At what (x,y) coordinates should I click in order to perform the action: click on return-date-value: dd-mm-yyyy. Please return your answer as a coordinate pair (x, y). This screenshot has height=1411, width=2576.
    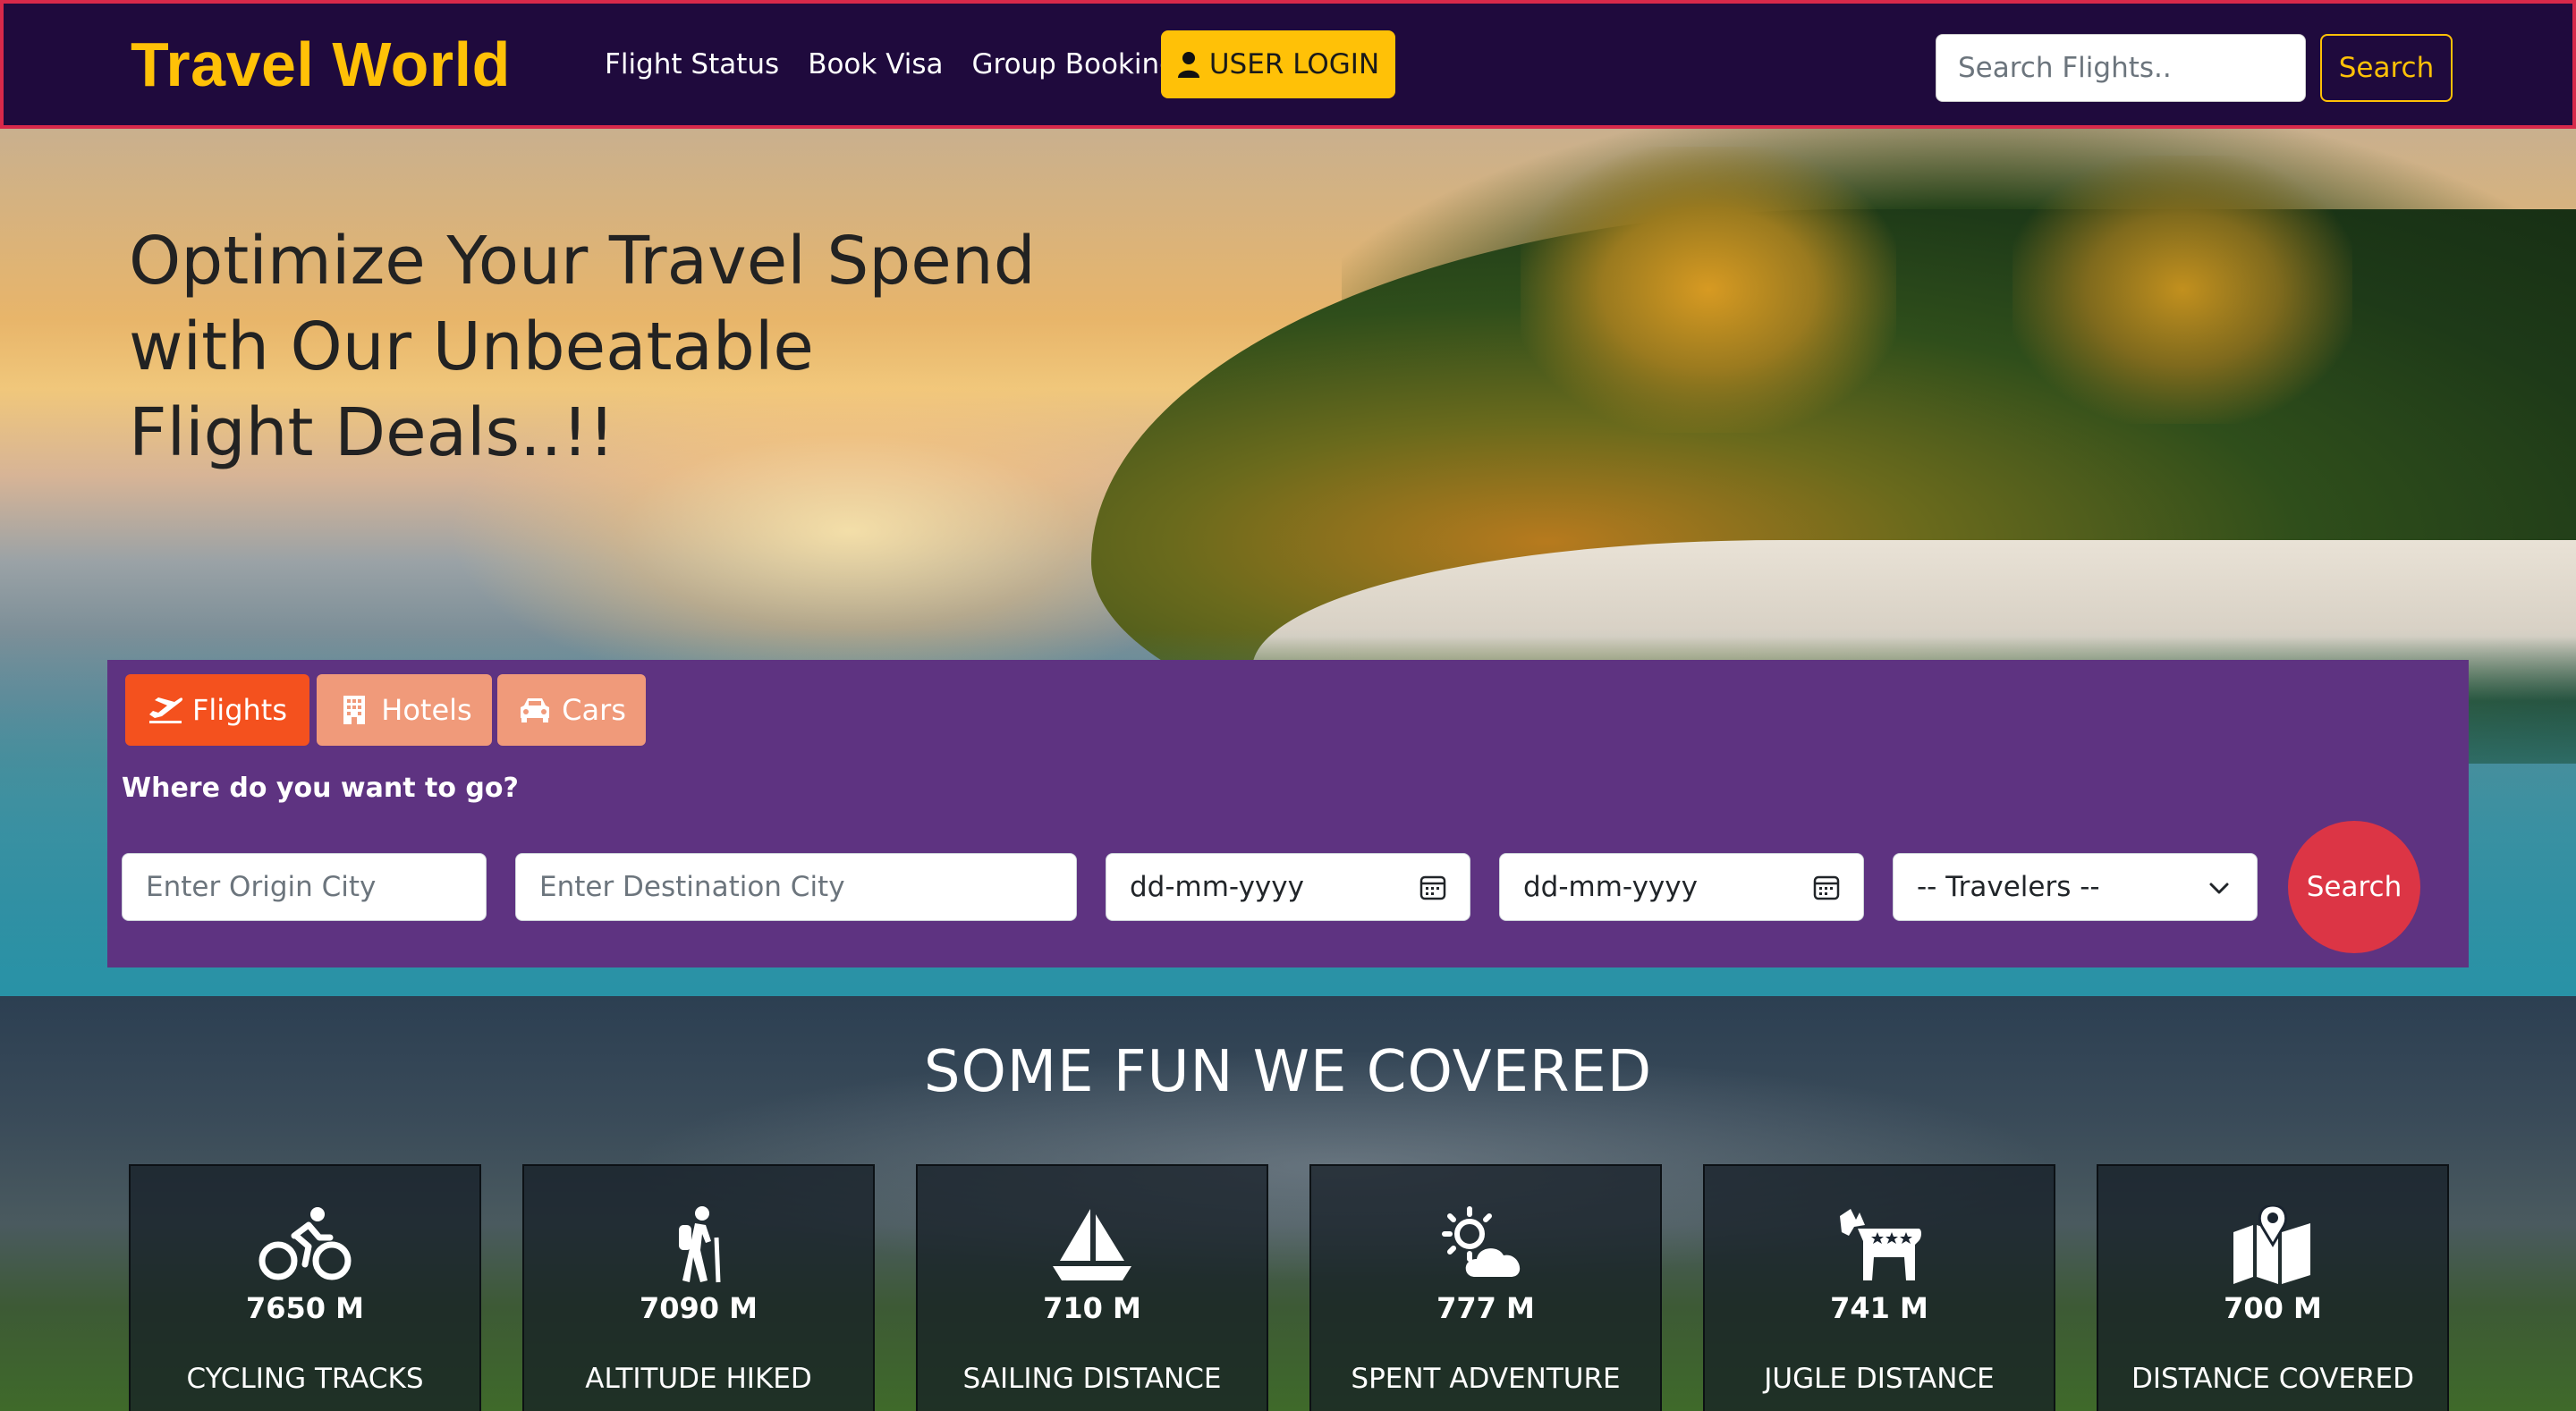
    Looking at the image, I should click on (1610, 887).